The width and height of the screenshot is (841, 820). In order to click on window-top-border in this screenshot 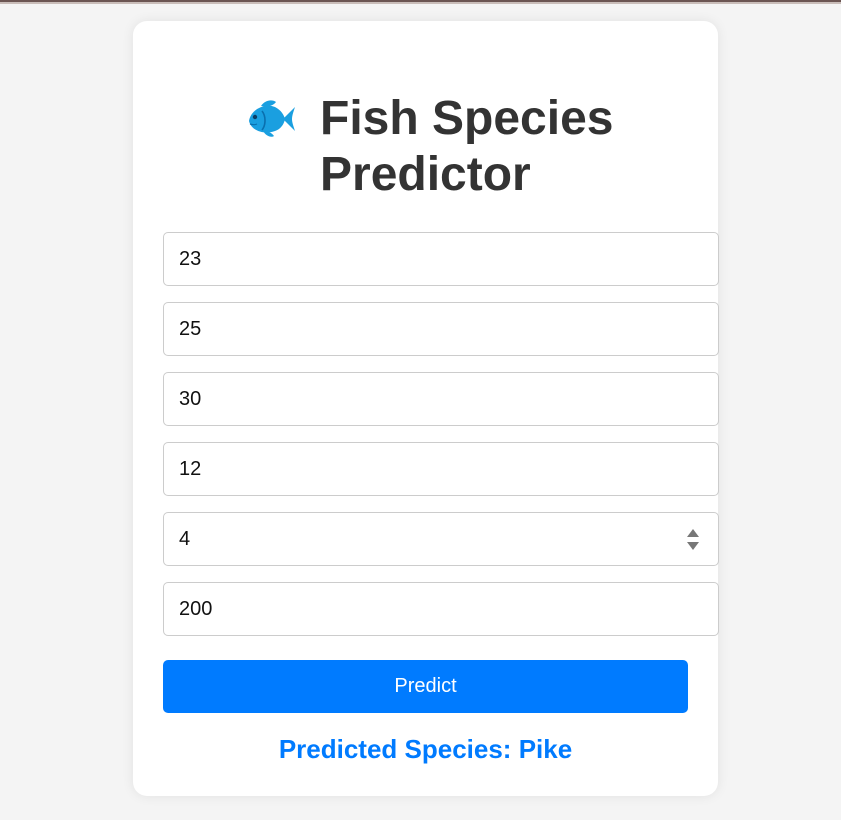, I will do `click(420, 2)`.